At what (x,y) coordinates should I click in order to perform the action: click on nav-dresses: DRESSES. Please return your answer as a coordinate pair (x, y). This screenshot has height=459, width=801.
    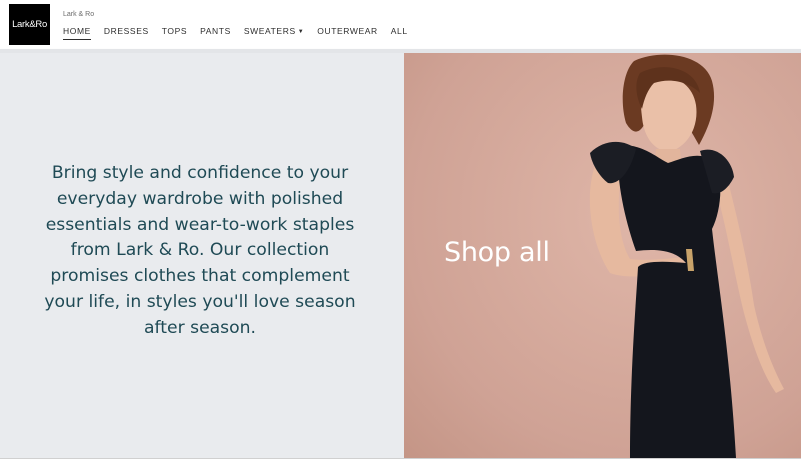
    Looking at the image, I should click on (126, 33).